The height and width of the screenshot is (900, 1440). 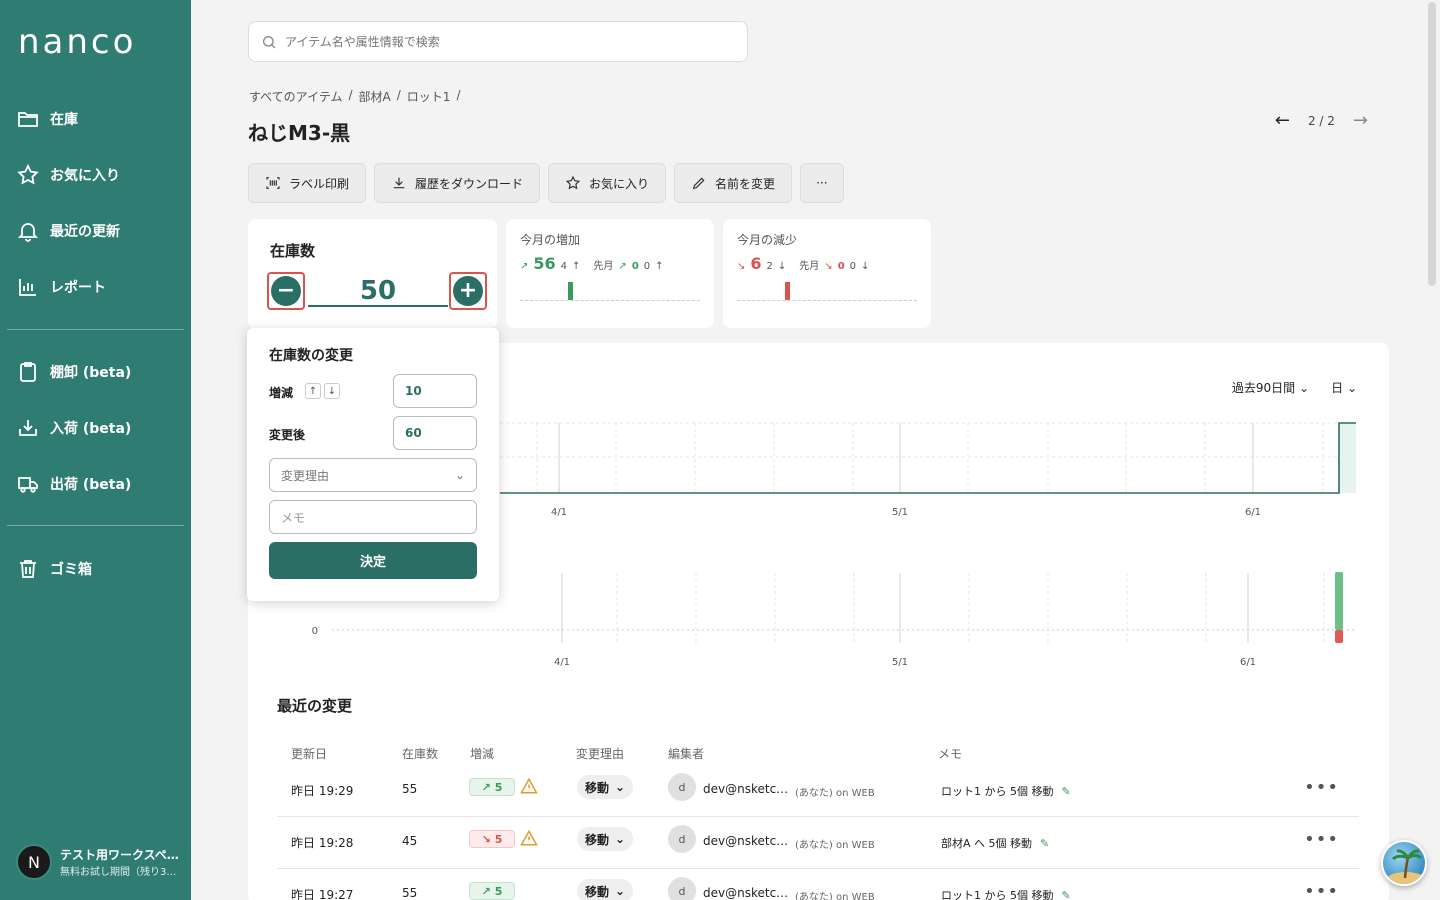 What do you see at coordinates (1432, 144) in the screenshot?
I see `scrollbar` at bounding box center [1432, 144].